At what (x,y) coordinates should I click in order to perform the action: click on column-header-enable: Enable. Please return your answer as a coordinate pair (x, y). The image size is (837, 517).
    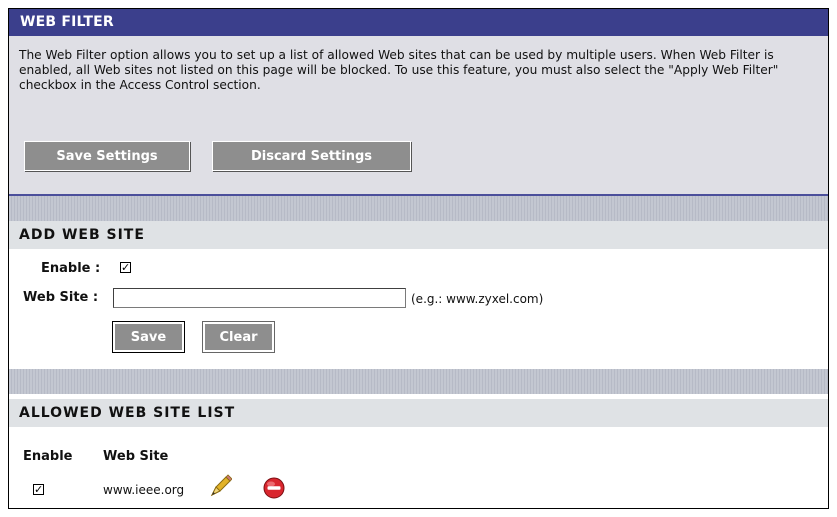
    Looking at the image, I should click on (48, 456).